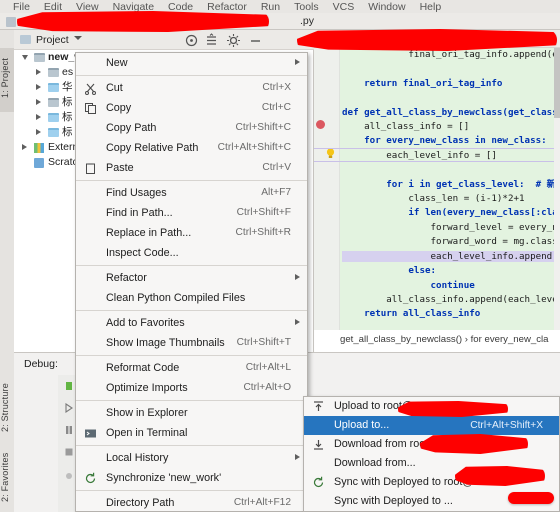 This screenshot has height=512, width=560. I want to click on menu-item-label: Paste, so click(120, 168).